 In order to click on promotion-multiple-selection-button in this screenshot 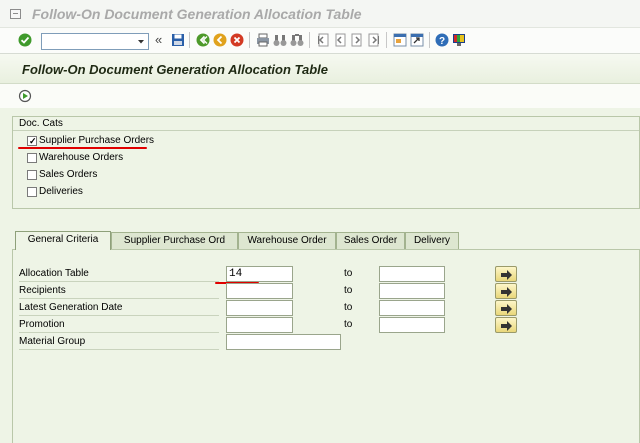, I will do `click(506, 325)`.